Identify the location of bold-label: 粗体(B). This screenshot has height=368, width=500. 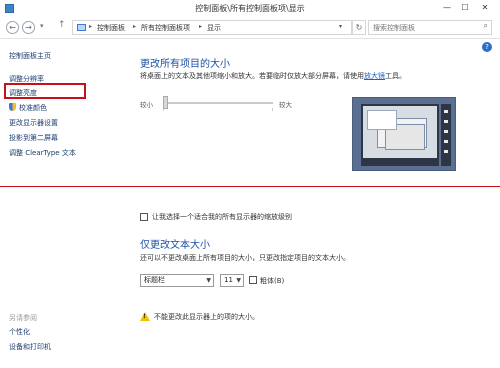
(272, 281).